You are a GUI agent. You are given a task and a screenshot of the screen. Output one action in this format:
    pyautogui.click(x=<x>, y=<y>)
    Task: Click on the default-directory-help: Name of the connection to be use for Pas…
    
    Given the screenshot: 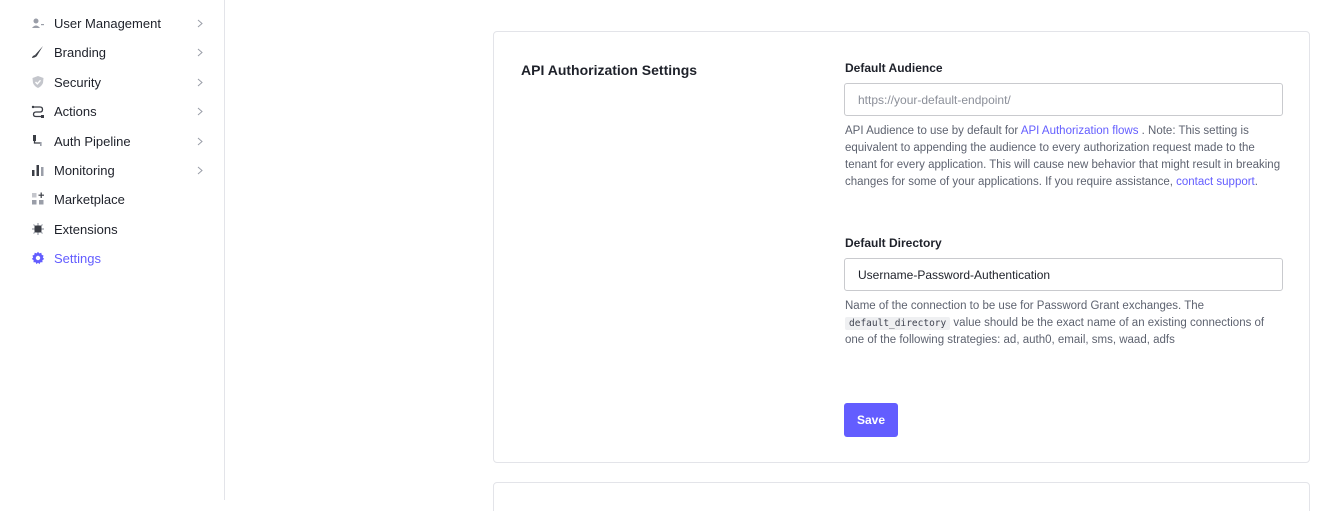 What is the action you would take?
    pyautogui.click(x=1065, y=323)
    